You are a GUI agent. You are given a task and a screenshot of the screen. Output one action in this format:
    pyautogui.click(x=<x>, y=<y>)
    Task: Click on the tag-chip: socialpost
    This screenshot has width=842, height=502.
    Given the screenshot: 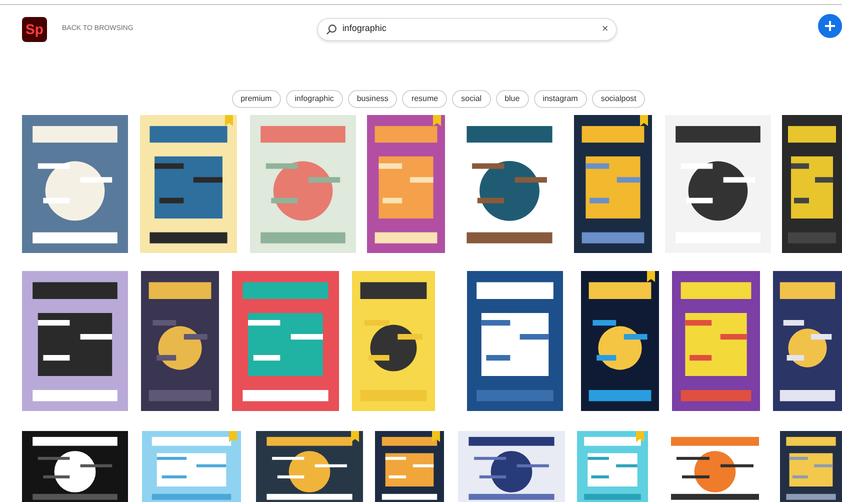 What is the action you would take?
    pyautogui.click(x=619, y=99)
    